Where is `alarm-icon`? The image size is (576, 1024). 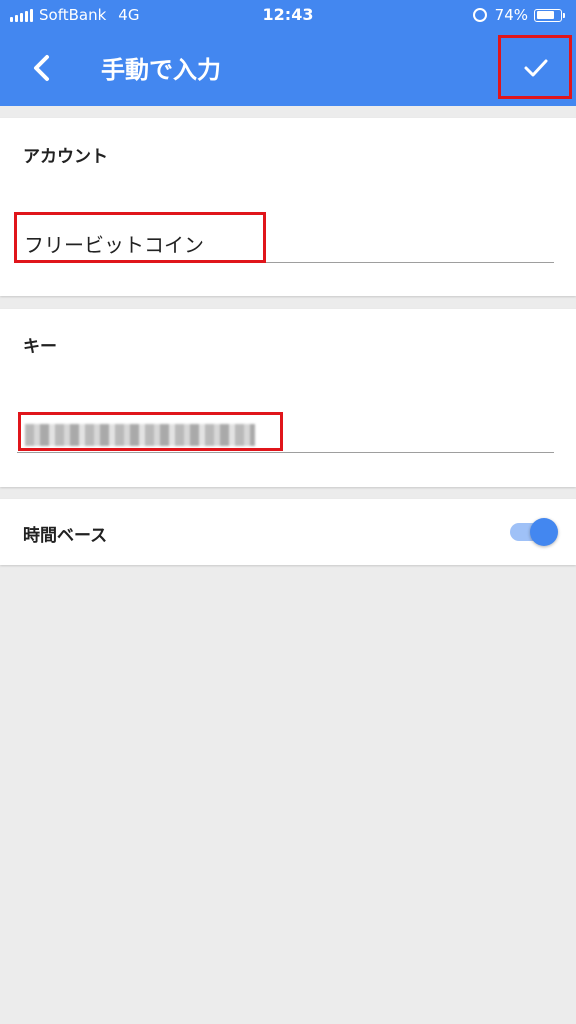 alarm-icon is located at coordinates (479, 15).